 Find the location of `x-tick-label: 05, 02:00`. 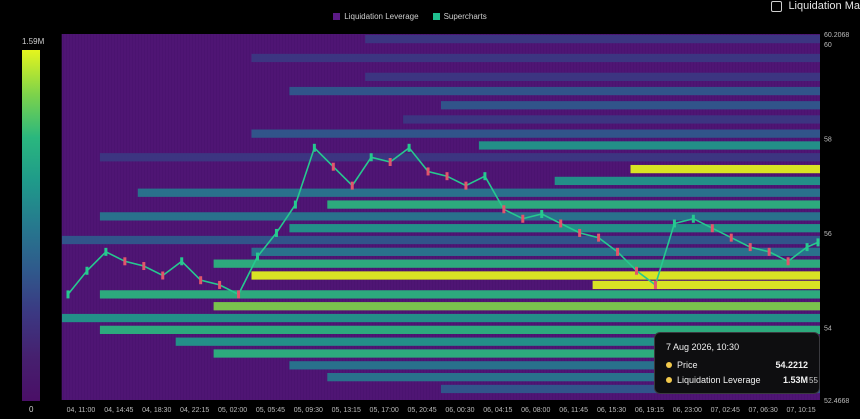

x-tick-label: 05, 02:00 is located at coordinates (232, 410).